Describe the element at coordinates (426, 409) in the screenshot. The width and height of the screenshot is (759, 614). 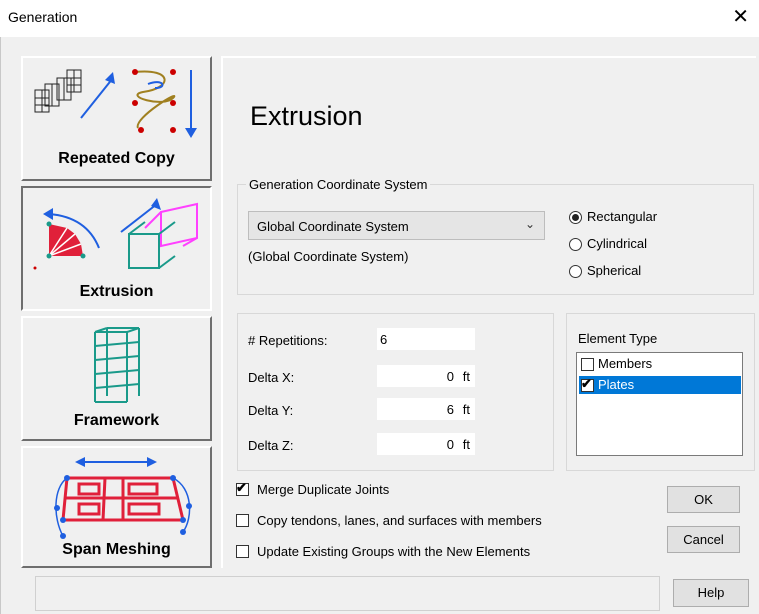
I see `delta-y-input: 6 ft` at that location.